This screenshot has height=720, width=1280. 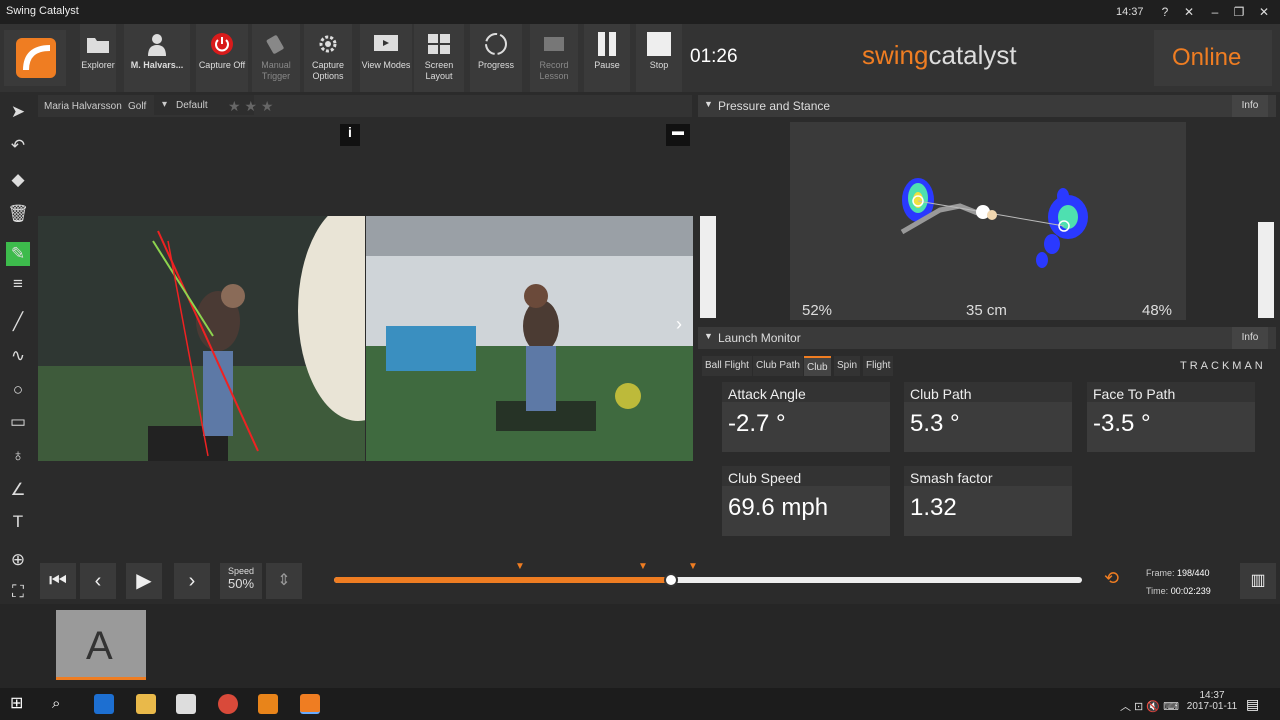 I want to click on metric-label: Smash factor, so click(x=951, y=478).